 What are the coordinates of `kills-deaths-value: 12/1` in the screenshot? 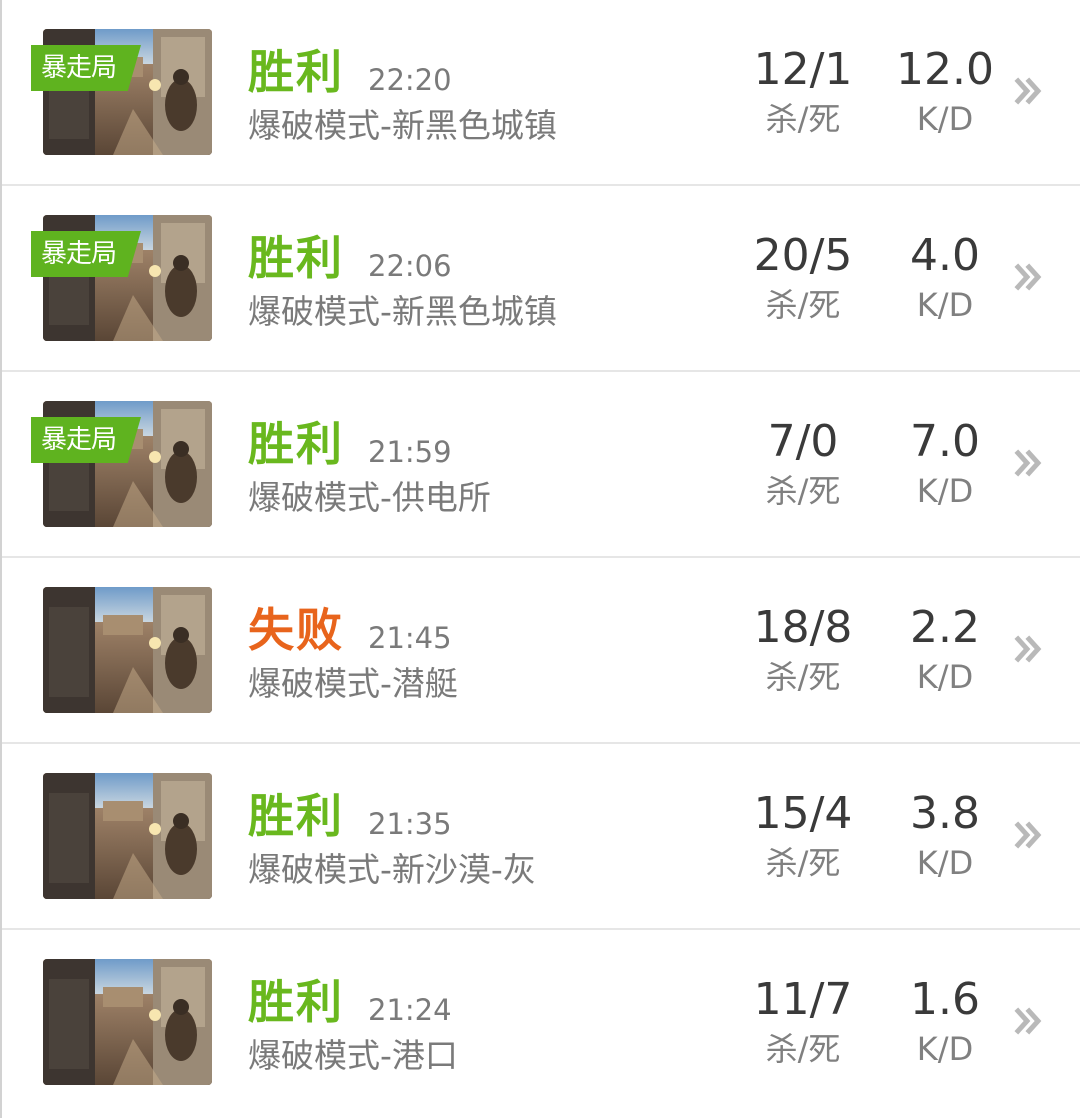 It's located at (803, 69).